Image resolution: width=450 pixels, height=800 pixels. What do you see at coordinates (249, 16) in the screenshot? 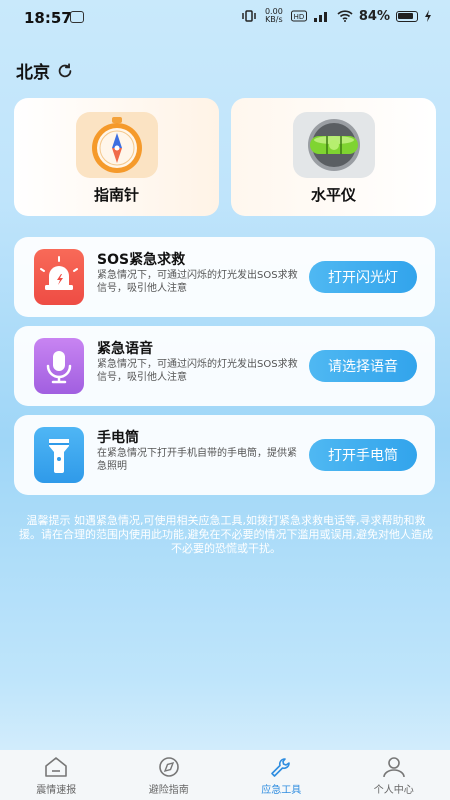
I see `vibrate-icon` at bounding box center [249, 16].